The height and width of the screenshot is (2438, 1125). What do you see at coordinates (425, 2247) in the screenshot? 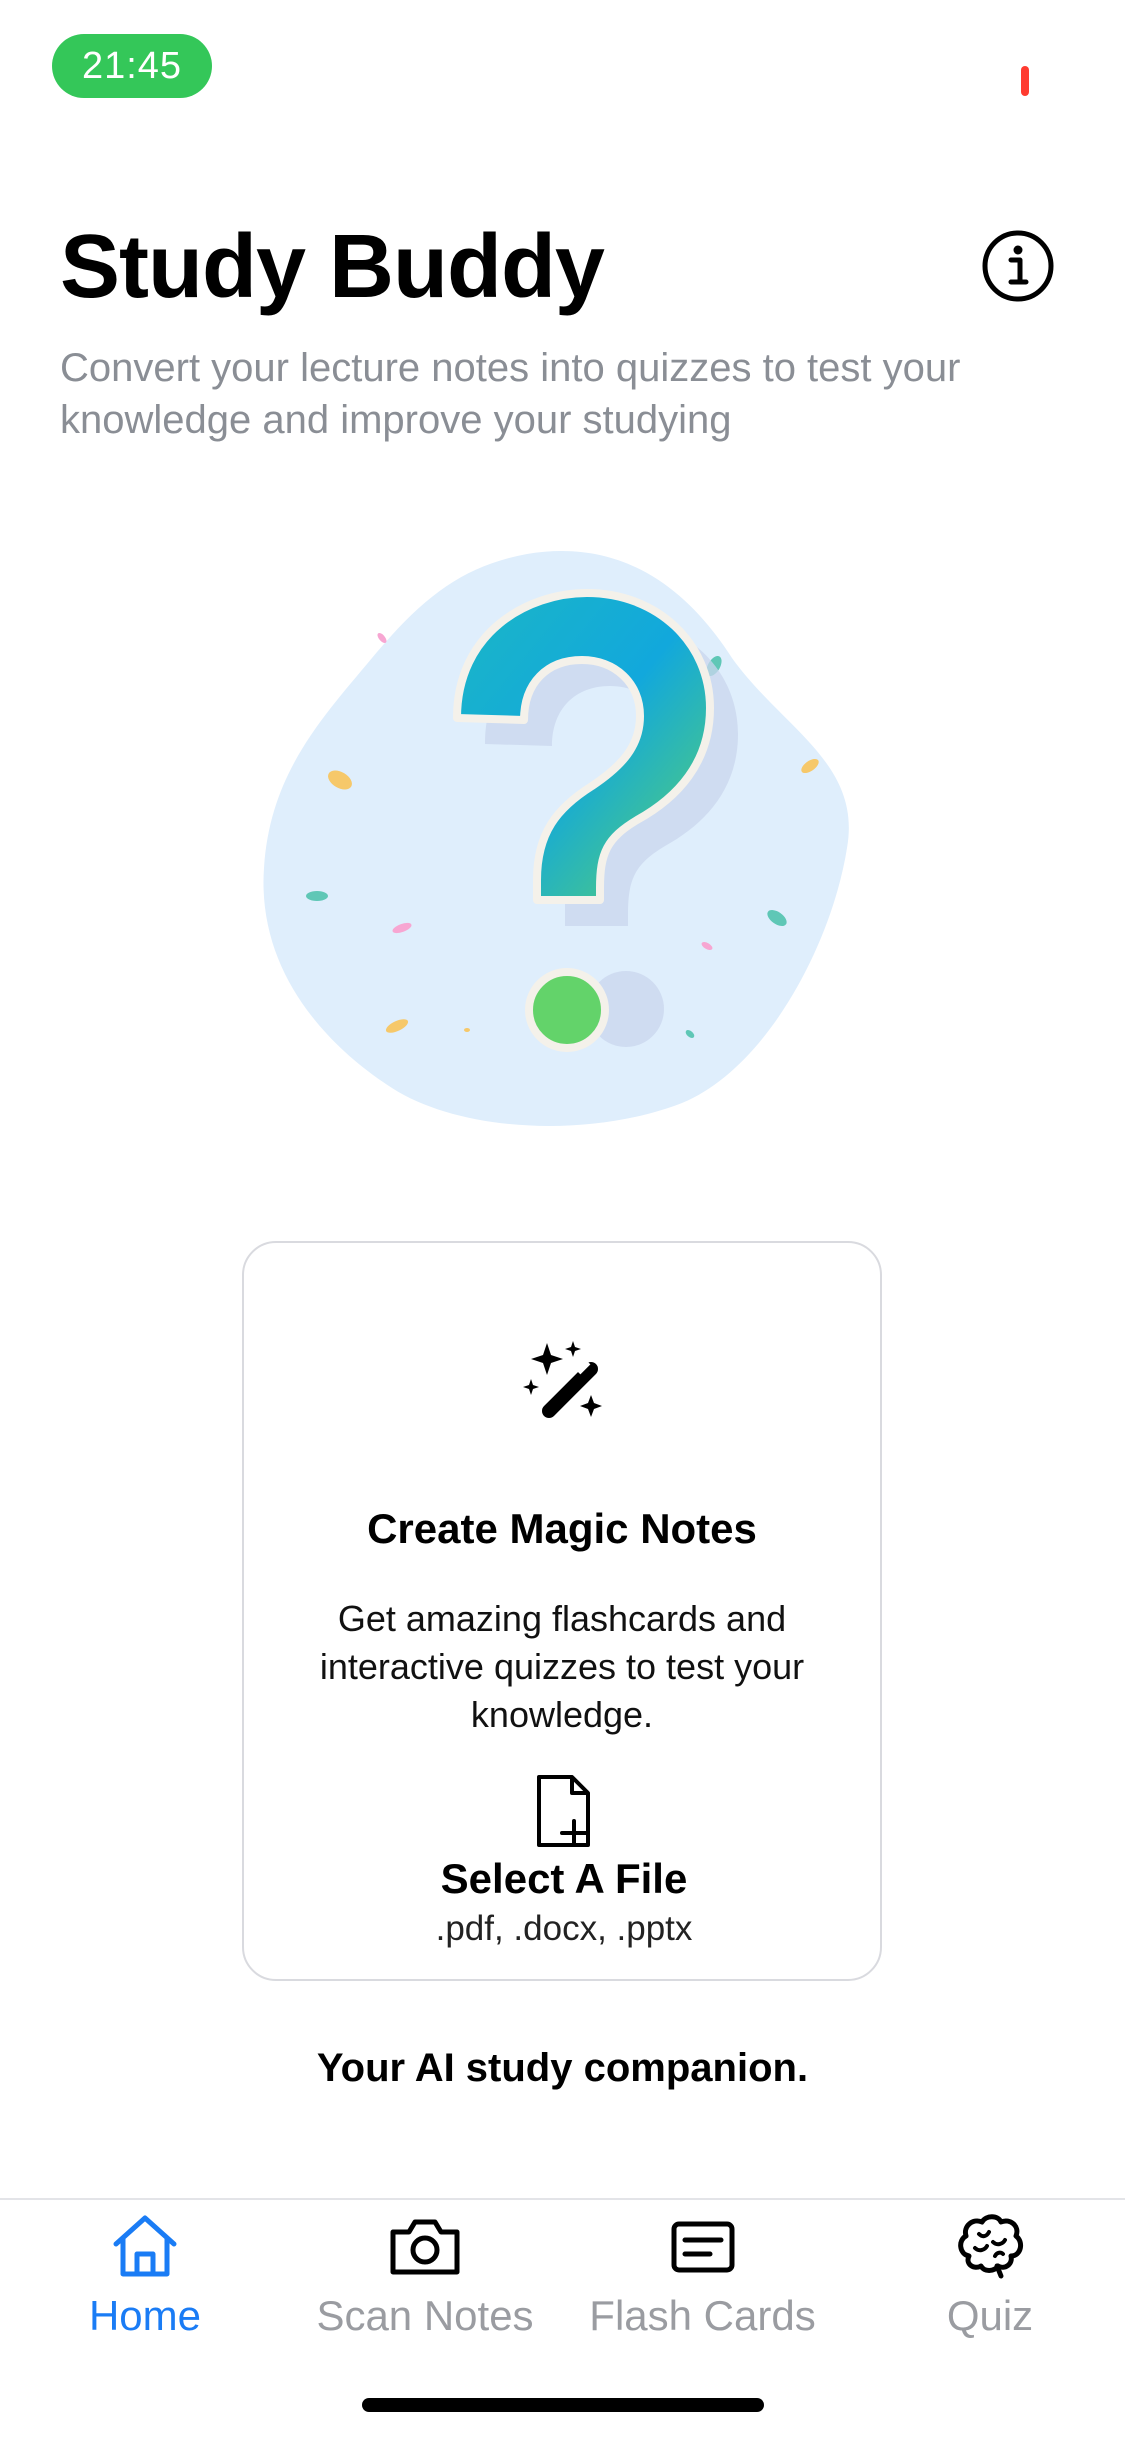
I see `camera-icon` at bounding box center [425, 2247].